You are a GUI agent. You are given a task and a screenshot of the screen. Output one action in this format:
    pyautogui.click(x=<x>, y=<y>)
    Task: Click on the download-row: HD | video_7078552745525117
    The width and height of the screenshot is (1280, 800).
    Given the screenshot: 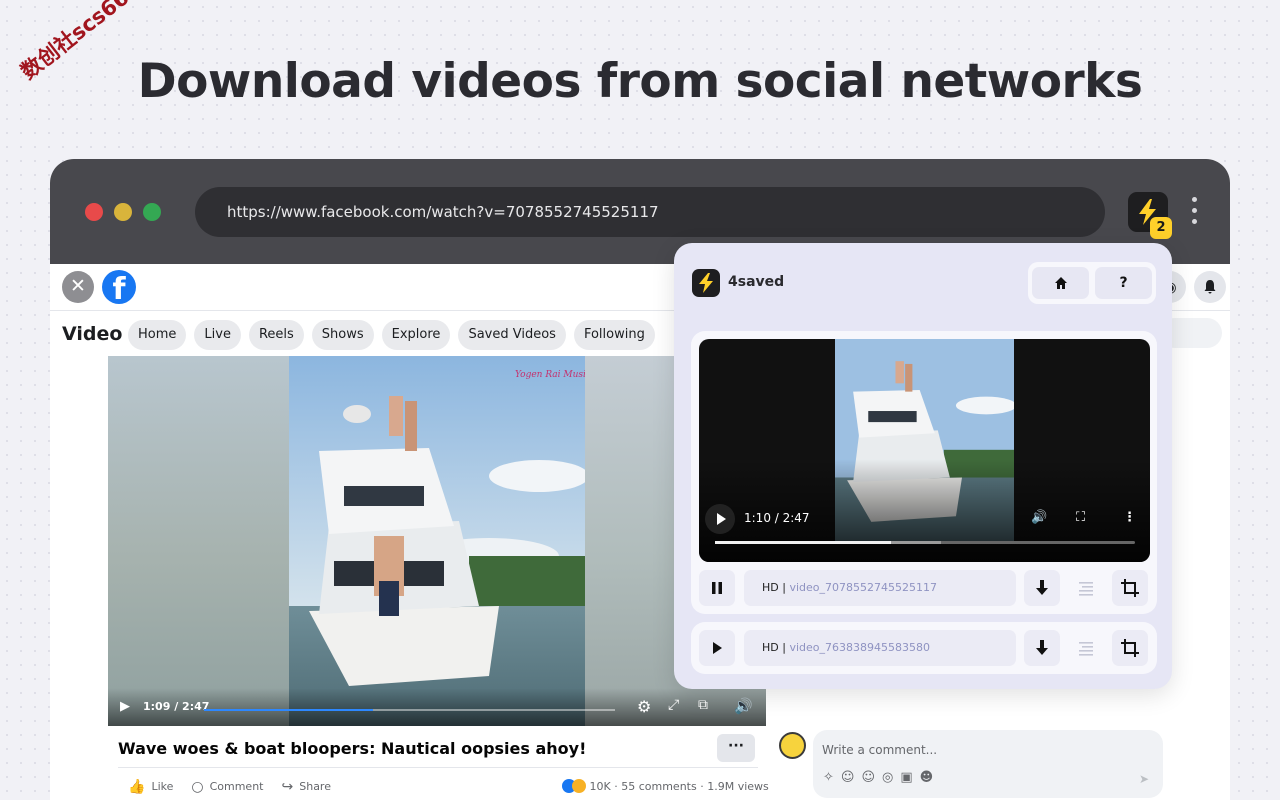 What is the action you would take?
    pyautogui.click(x=924, y=588)
    